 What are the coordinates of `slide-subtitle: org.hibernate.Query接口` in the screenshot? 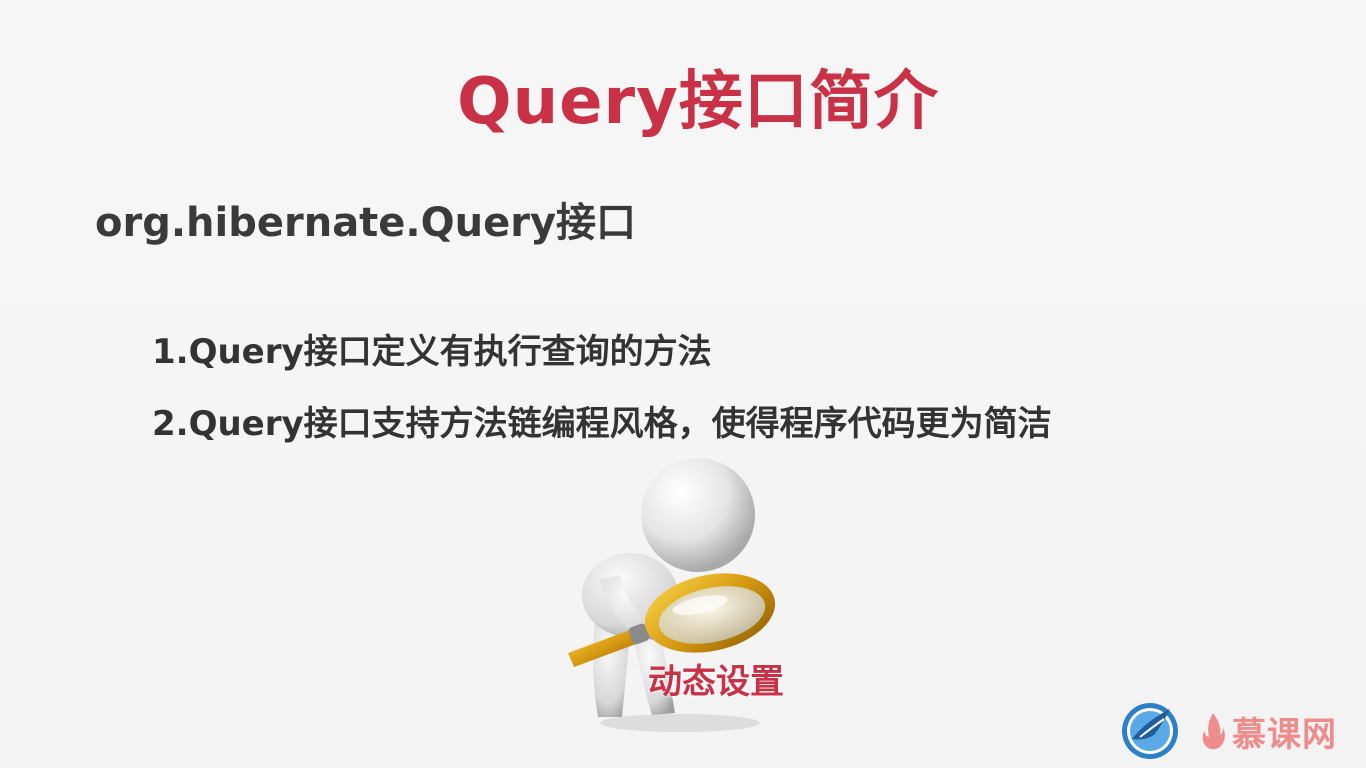 It's located at (366, 223).